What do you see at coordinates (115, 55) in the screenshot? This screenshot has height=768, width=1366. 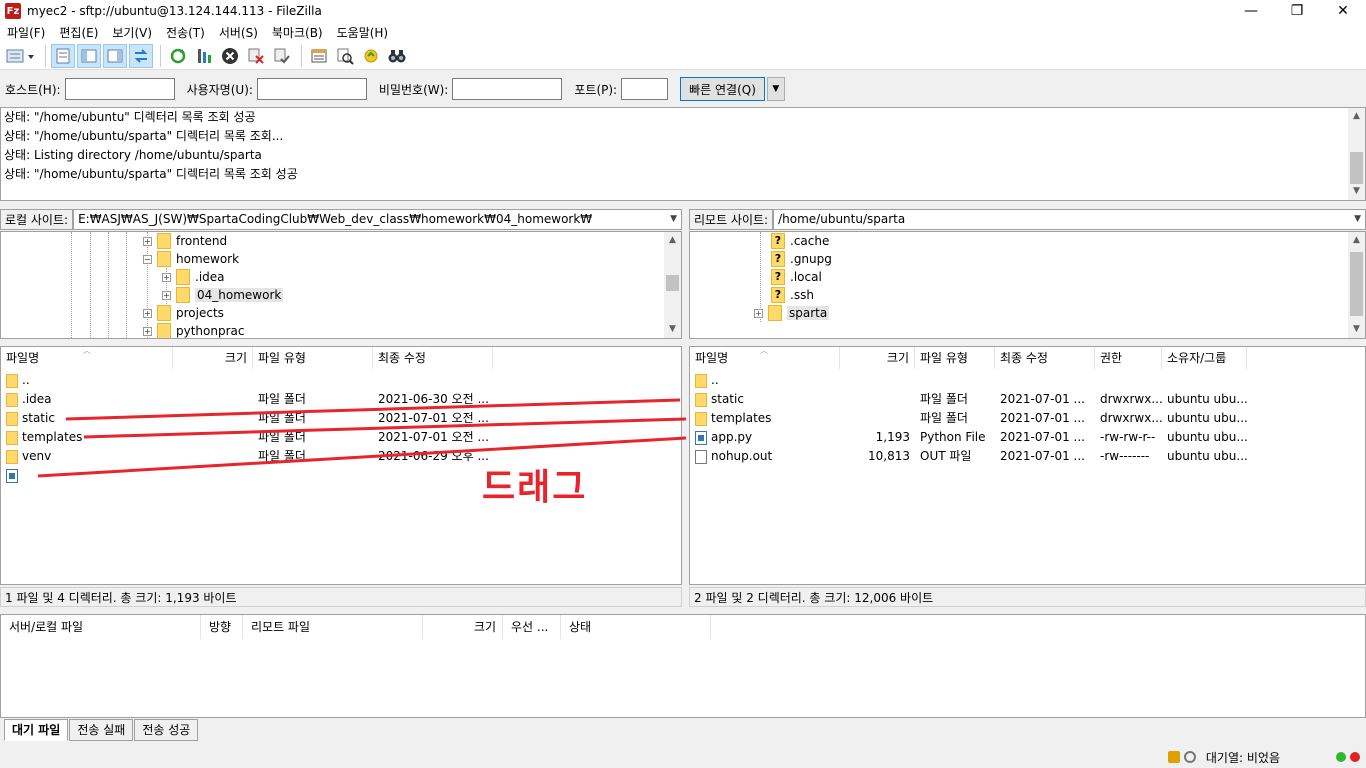 I see `toggle-remote-tree-icon` at bounding box center [115, 55].